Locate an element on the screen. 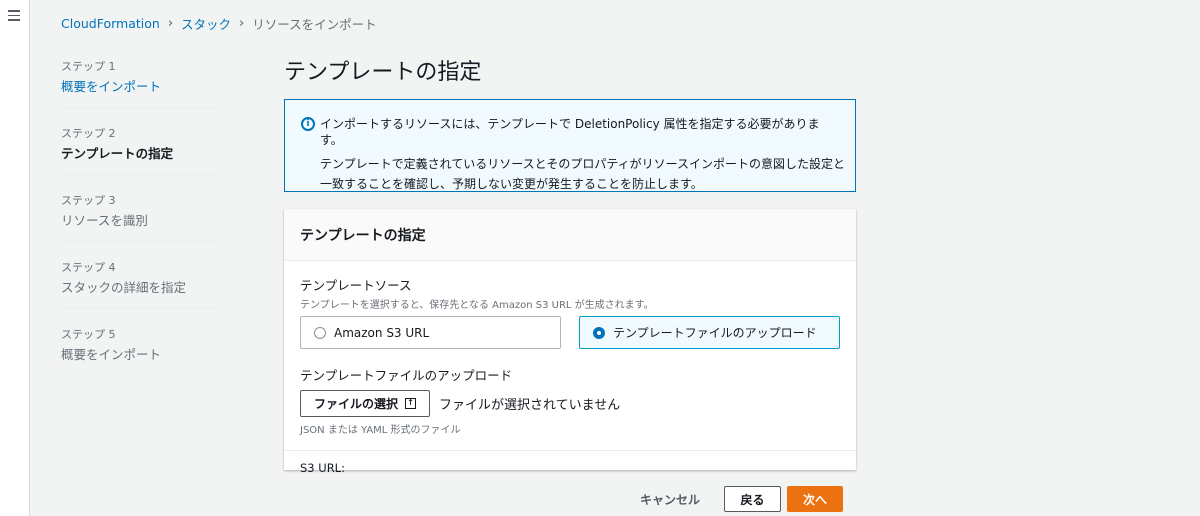  next-button: 次へ is located at coordinates (815, 499).